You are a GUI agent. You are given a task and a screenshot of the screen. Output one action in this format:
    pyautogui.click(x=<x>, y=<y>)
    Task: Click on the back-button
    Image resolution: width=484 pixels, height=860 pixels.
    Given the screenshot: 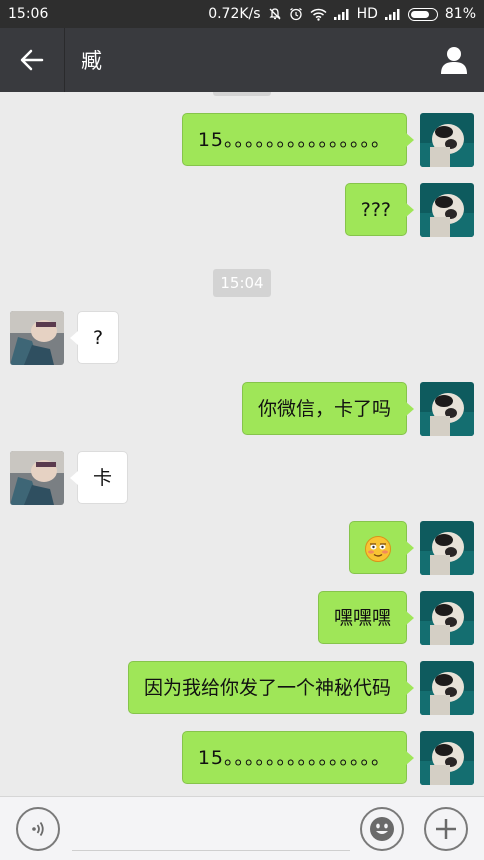 What is the action you would take?
    pyautogui.click(x=32, y=60)
    